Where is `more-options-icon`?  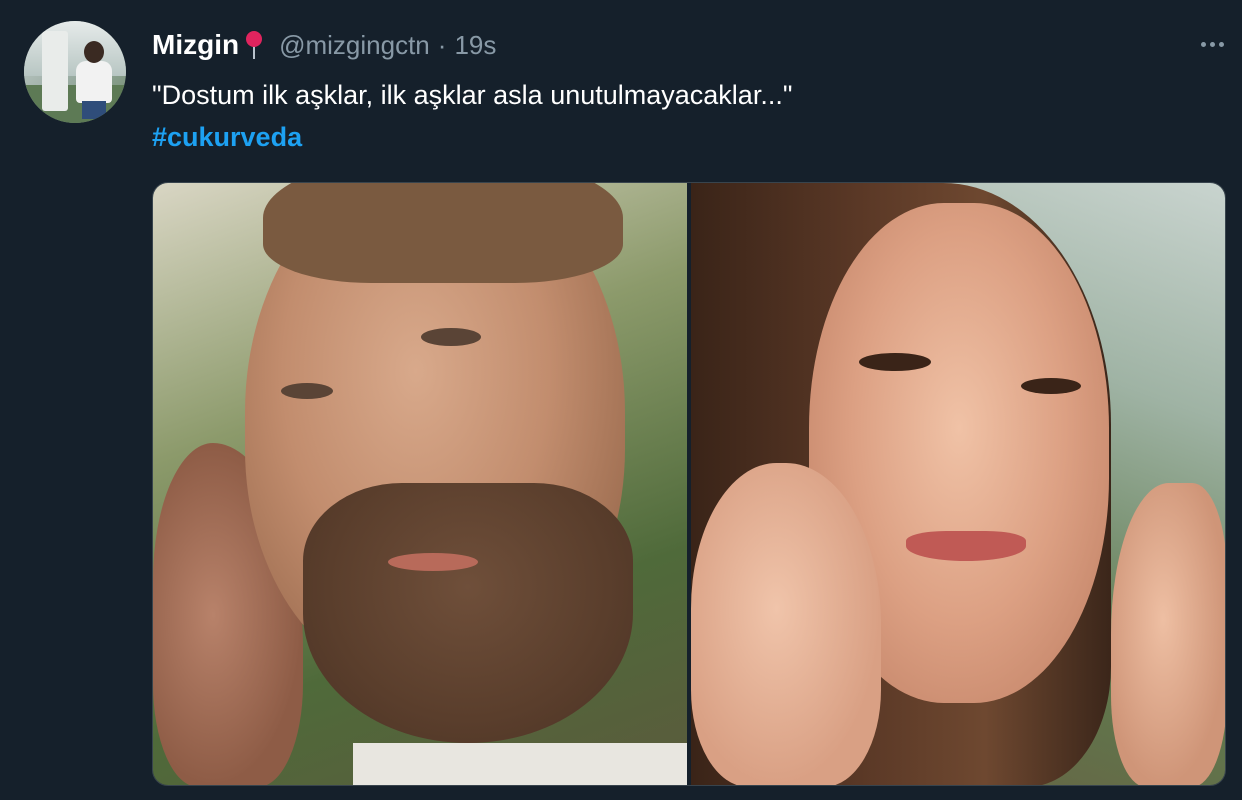 more-options-icon is located at coordinates (1212, 44).